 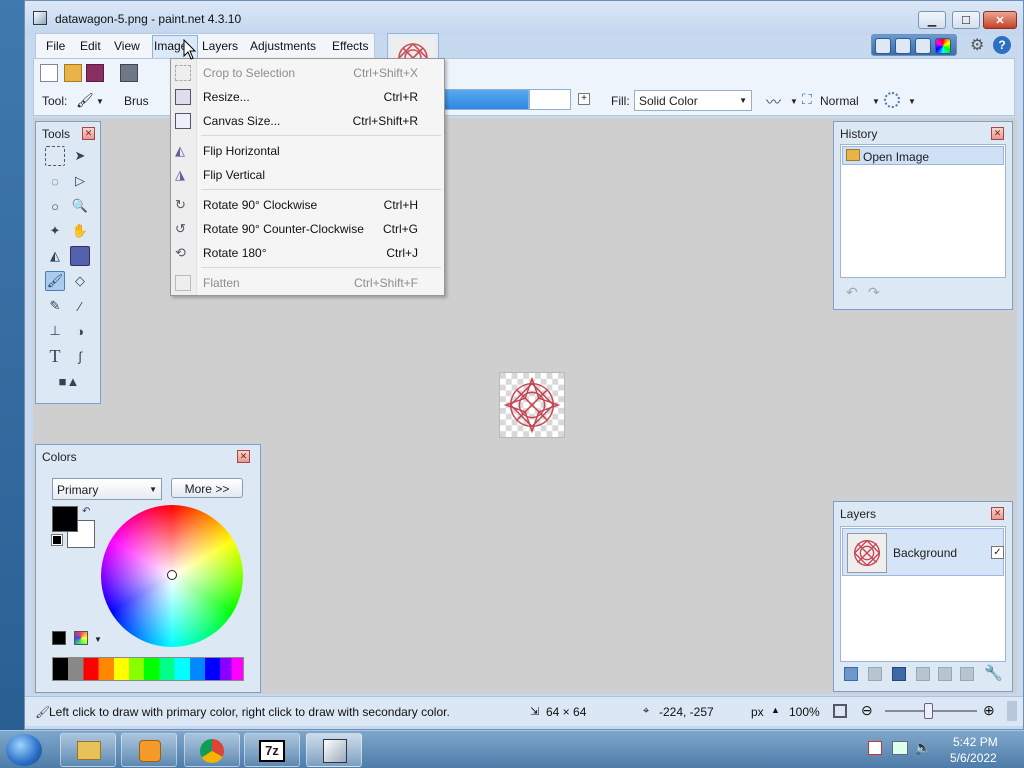 I want to click on menu-adjustments: Adjustments, so click(x=283, y=46).